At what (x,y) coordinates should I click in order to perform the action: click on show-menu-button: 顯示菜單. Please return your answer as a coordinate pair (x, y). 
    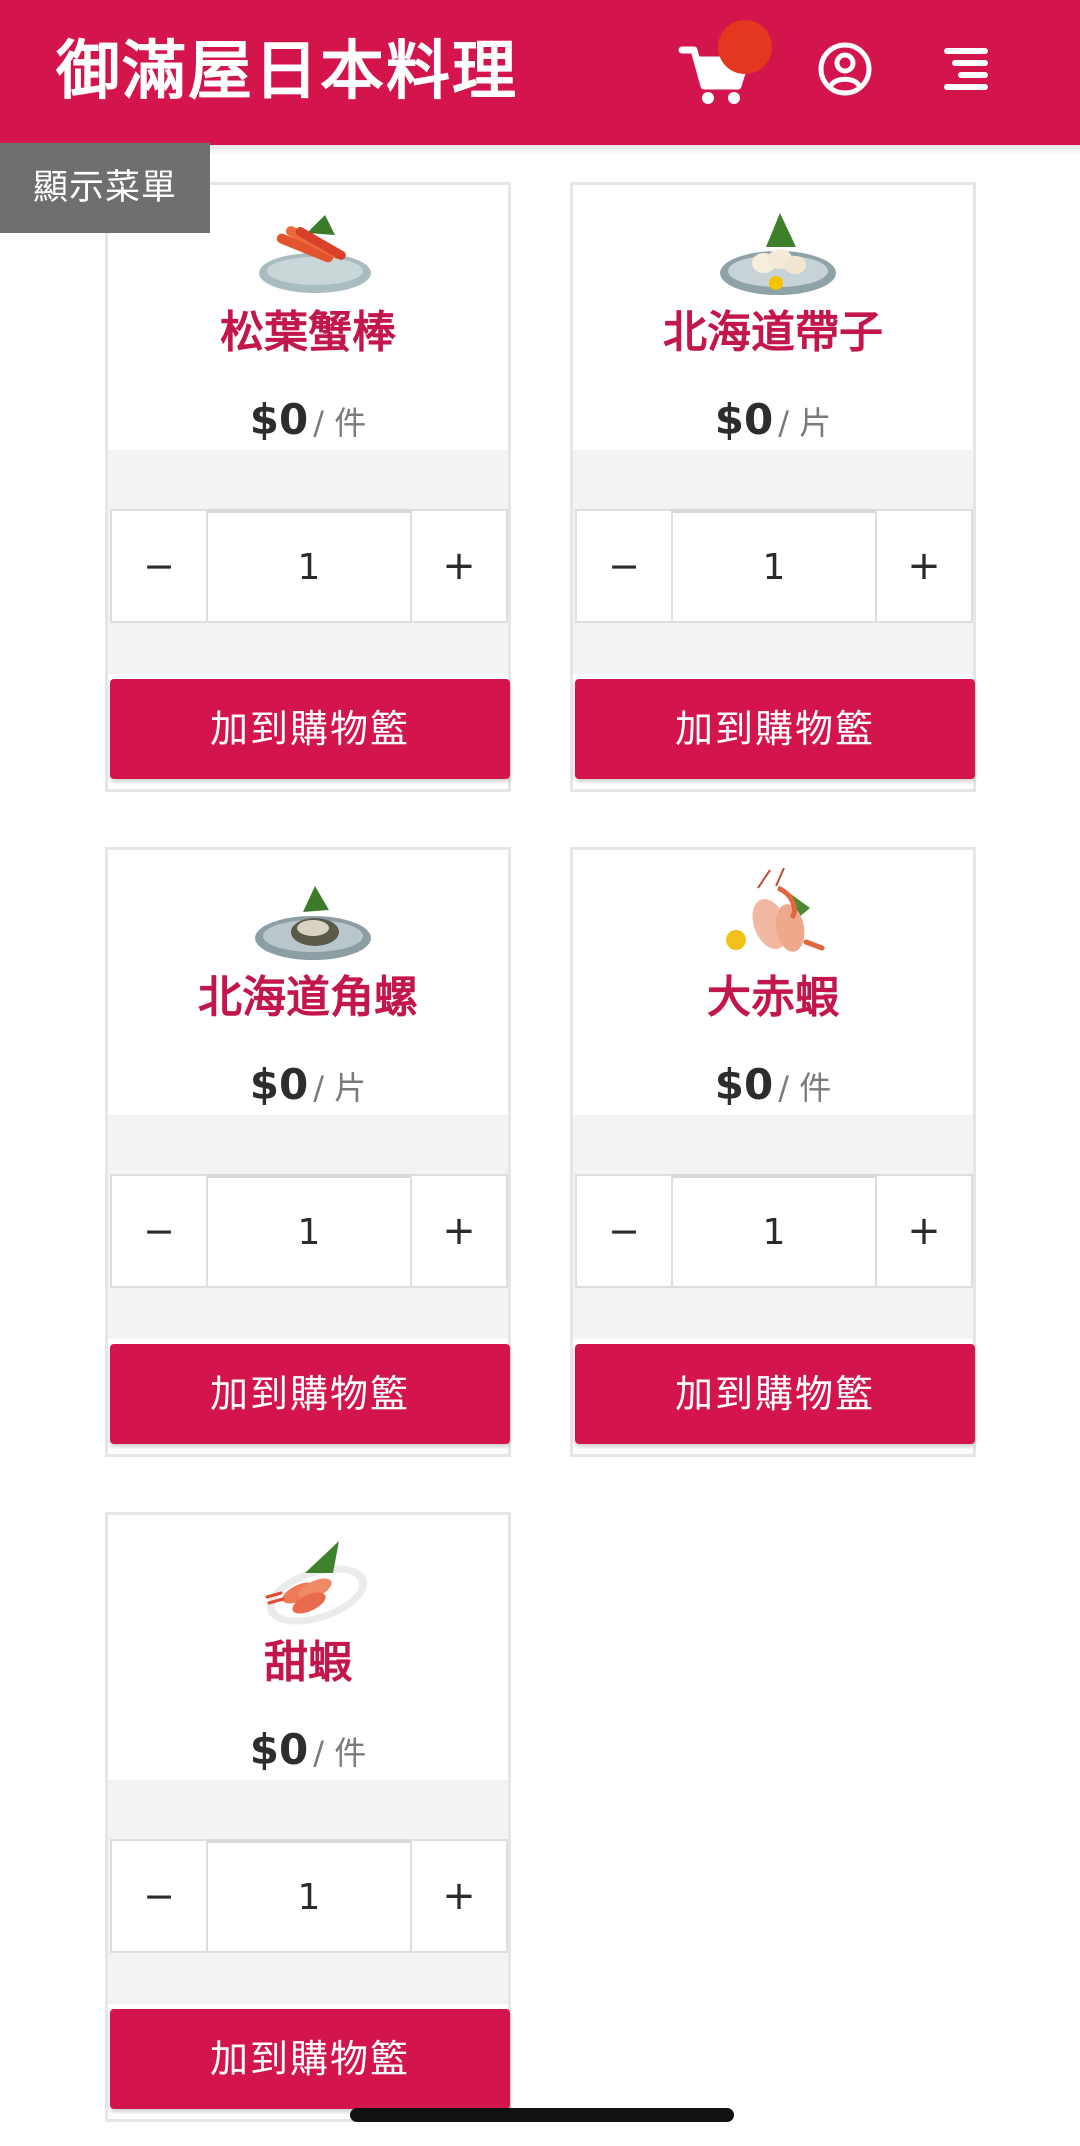
    Looking at the image, I should click on (105, 188).